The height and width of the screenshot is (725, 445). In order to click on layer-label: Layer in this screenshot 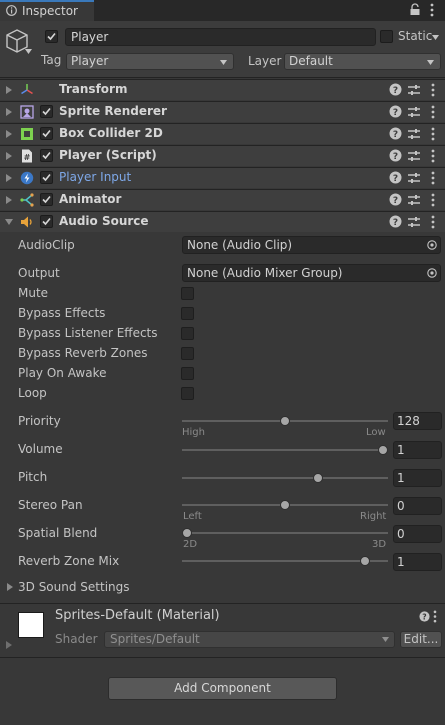, I will do `click(265, 61)`.